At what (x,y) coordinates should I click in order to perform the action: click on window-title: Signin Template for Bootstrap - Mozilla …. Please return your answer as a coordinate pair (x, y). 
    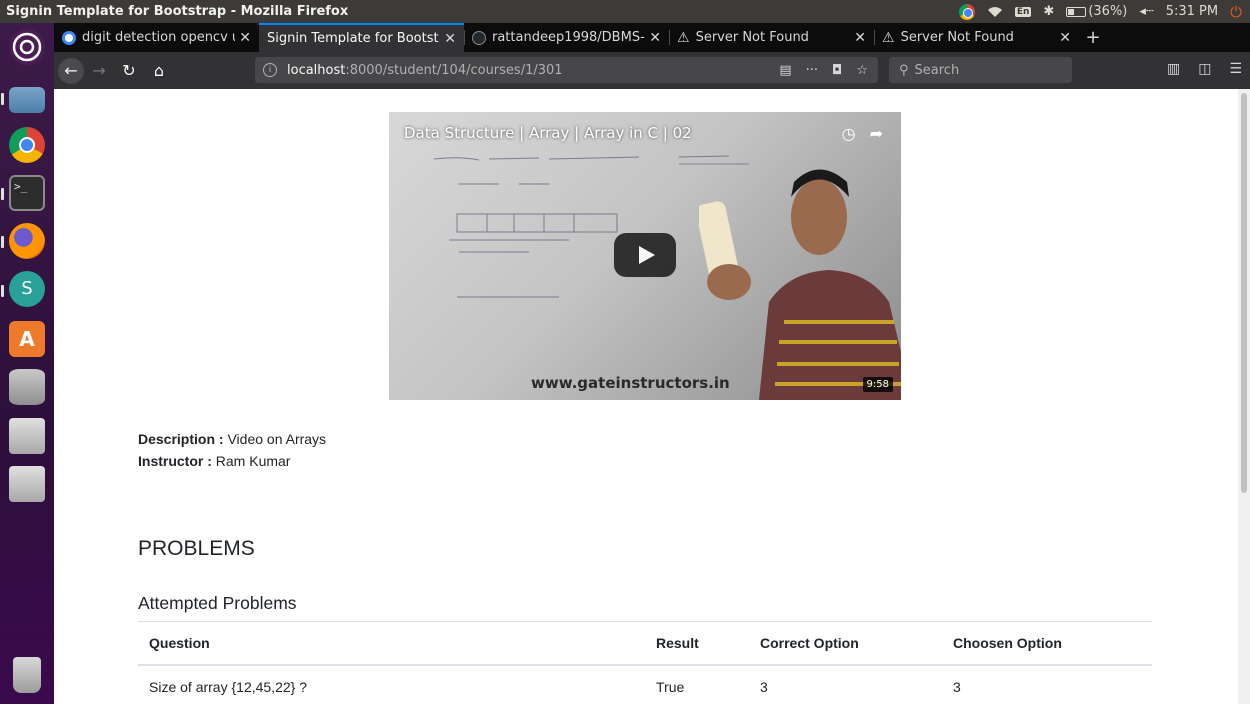
    Looking at the image, I should click on (177, 11).